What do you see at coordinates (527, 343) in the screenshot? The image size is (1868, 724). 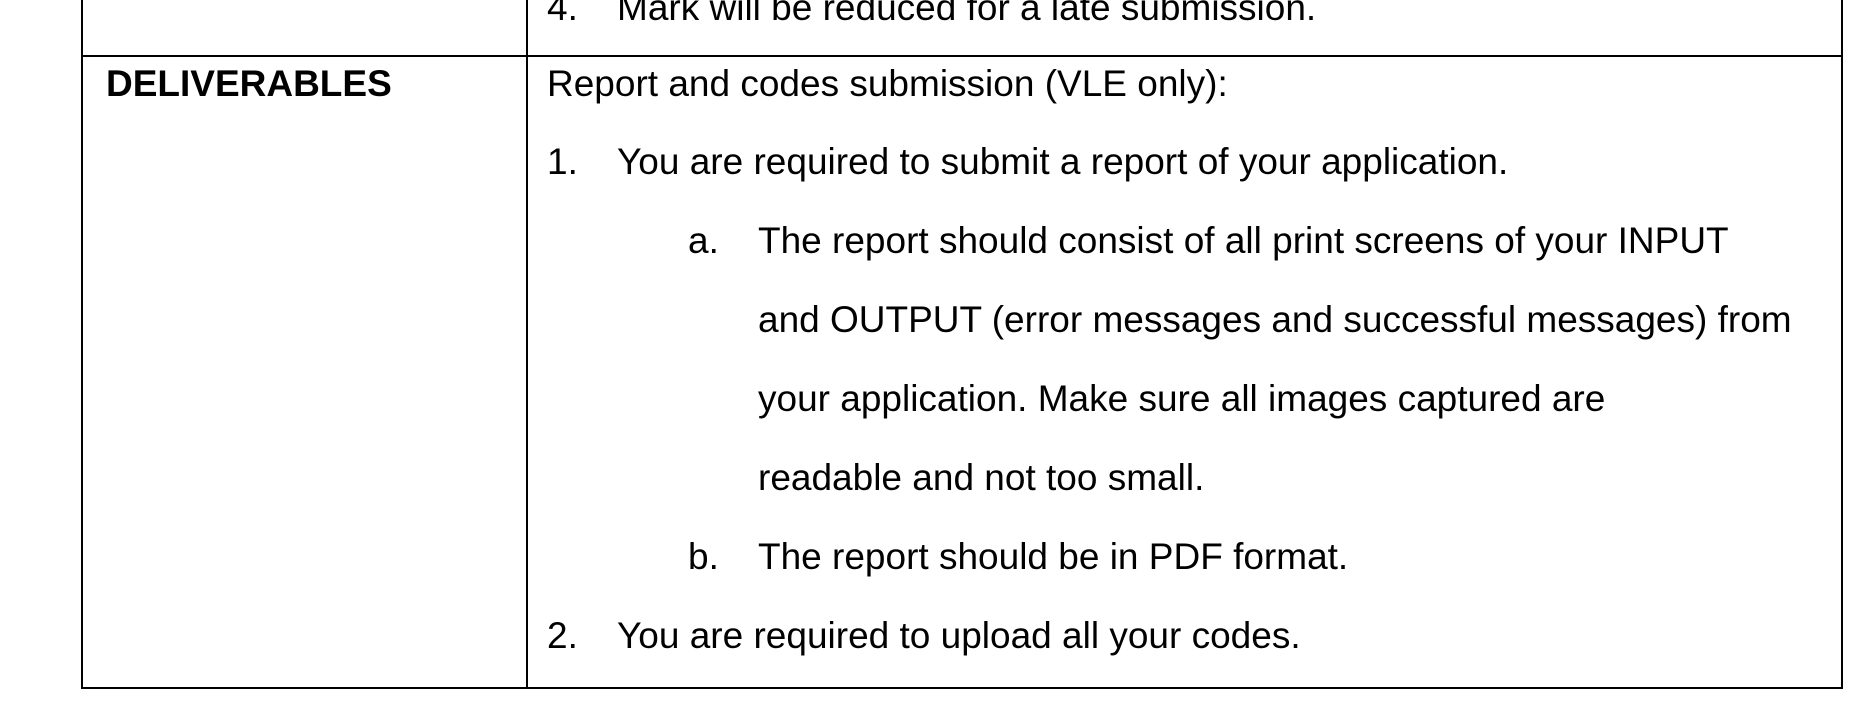 I see `column-divider` at bounding box center [527, 343].